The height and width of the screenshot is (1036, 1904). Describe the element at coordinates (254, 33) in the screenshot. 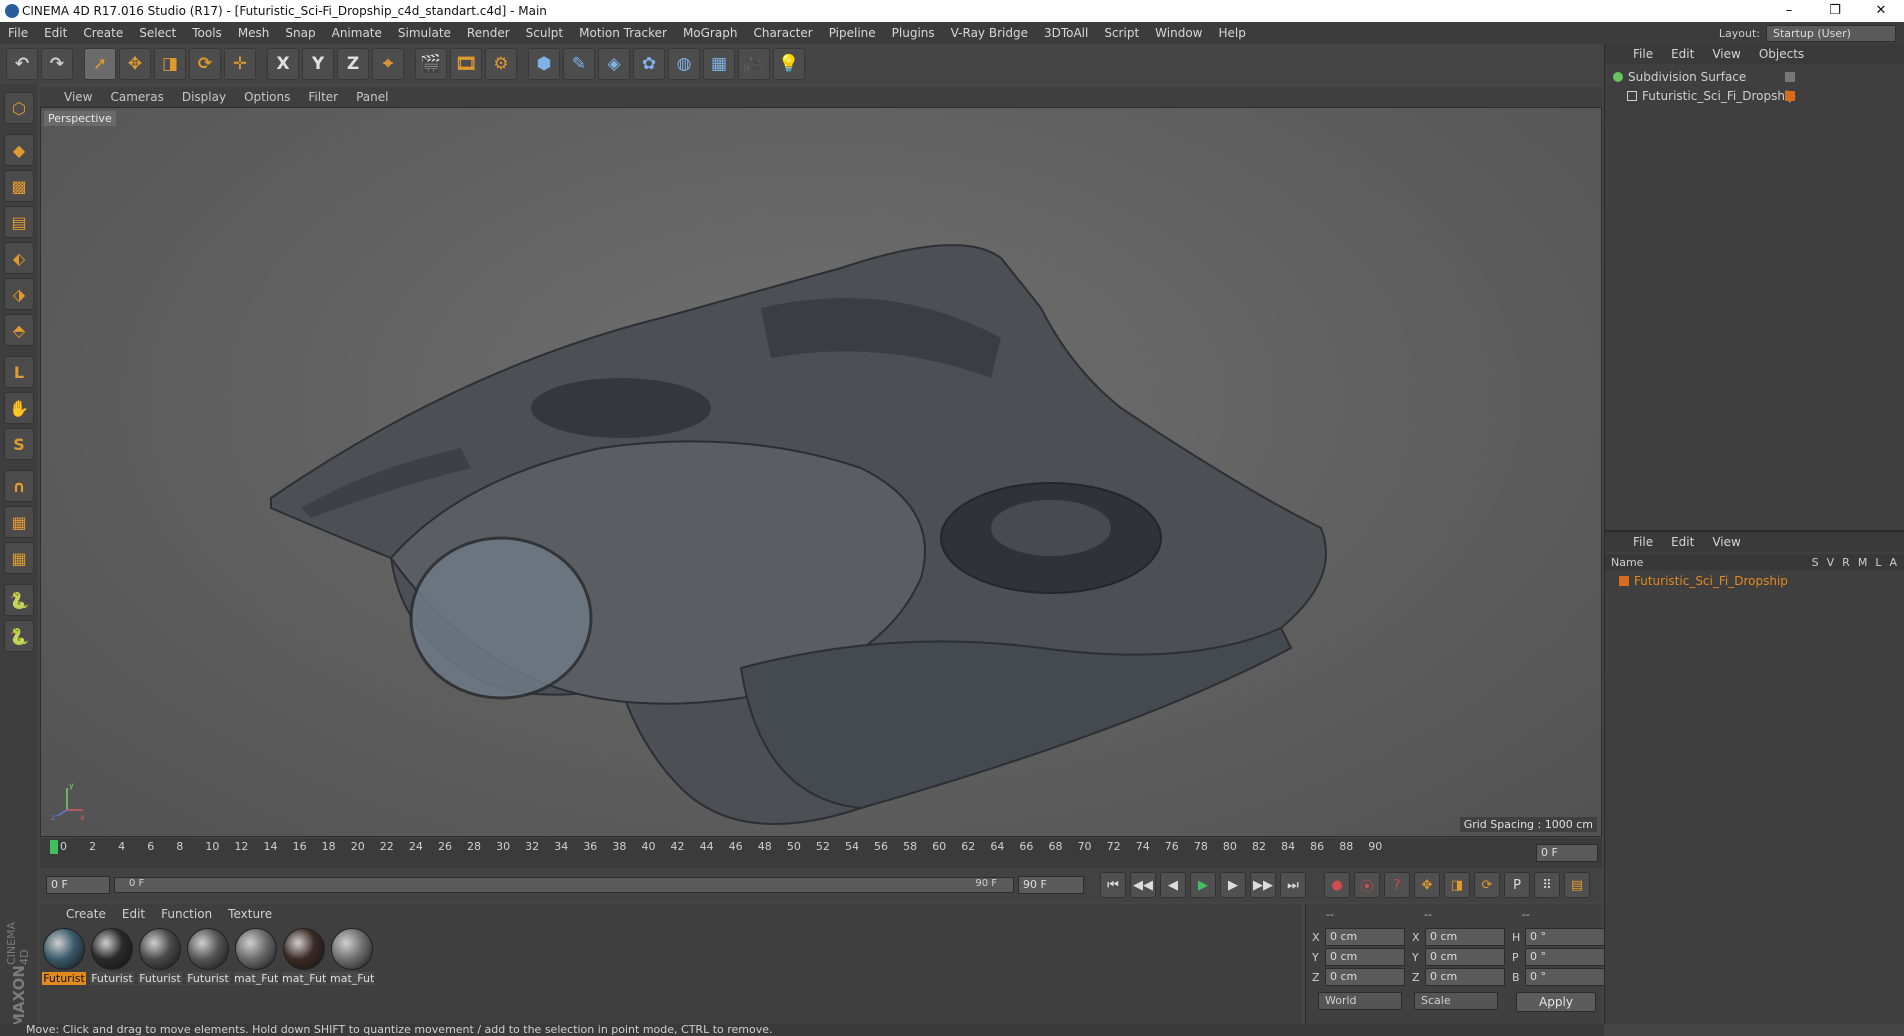

I see `menu-item-mesh: Mesh` at that location.